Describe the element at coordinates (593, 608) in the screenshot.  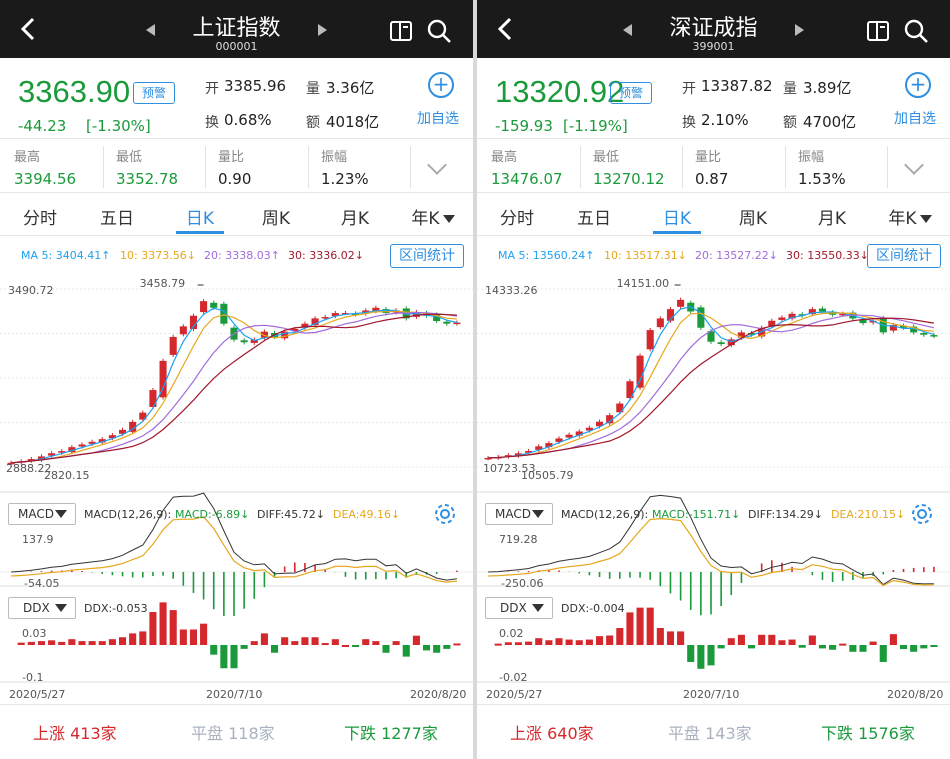
I see `ddx-value: DDX:-0.004` at that location.